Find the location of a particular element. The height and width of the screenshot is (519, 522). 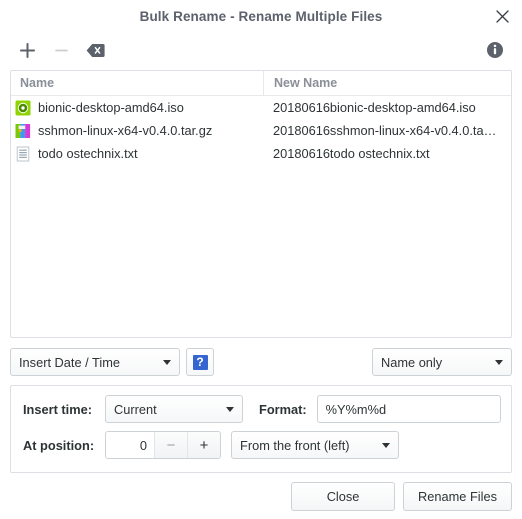

iso-disc-icon is located at coordinates (23, 108).